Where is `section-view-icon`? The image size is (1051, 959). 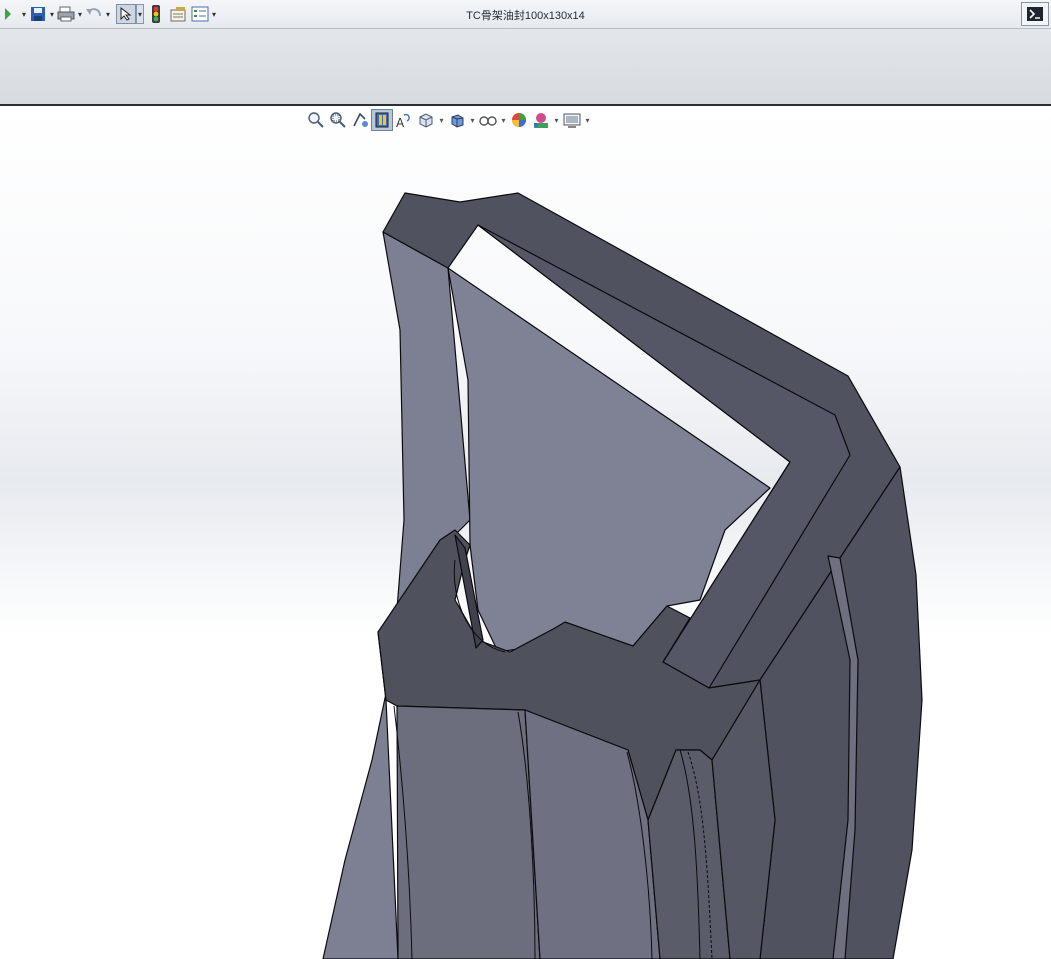 section-view-icon is located at coordinates (382, 120).